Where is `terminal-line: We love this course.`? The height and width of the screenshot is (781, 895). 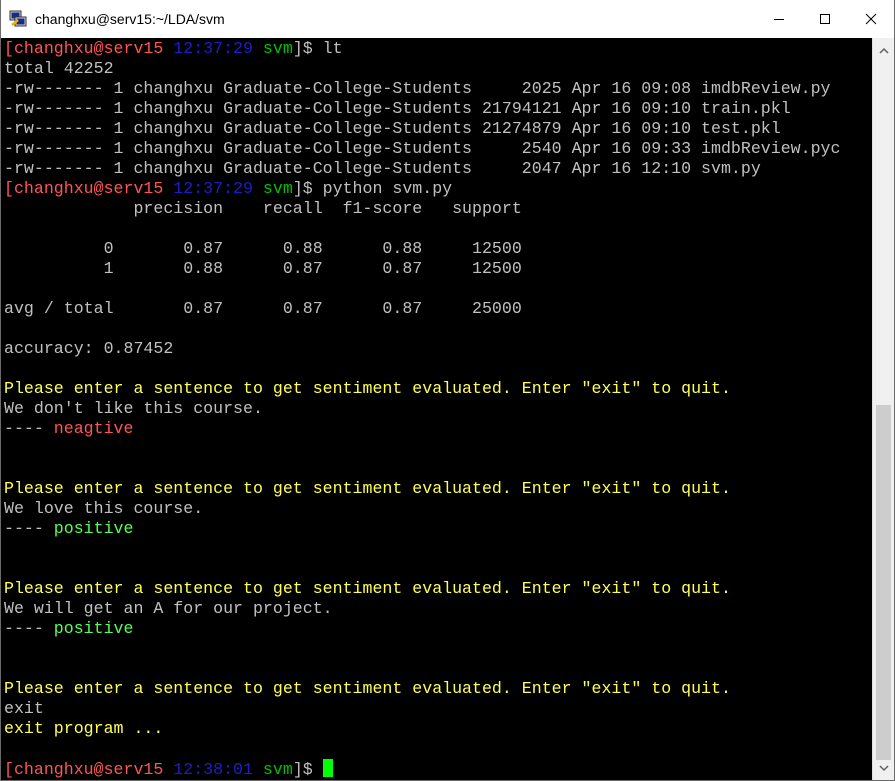
terminal-line: We love this course. is located at coordinates (103, 509).